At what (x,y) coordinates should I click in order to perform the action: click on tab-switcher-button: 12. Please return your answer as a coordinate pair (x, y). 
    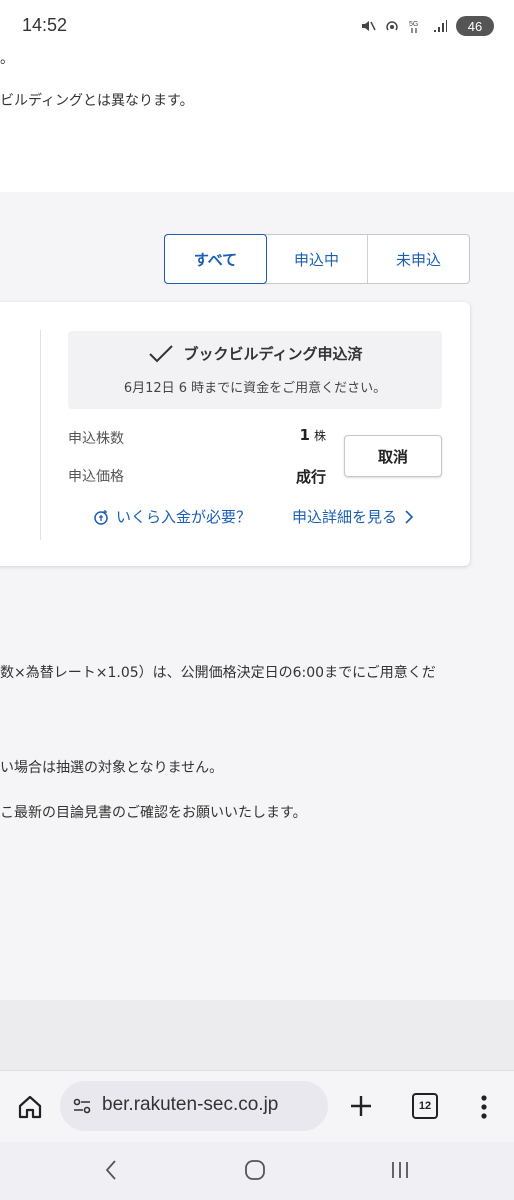
    Looking at the image, I should click on (425, 1106).